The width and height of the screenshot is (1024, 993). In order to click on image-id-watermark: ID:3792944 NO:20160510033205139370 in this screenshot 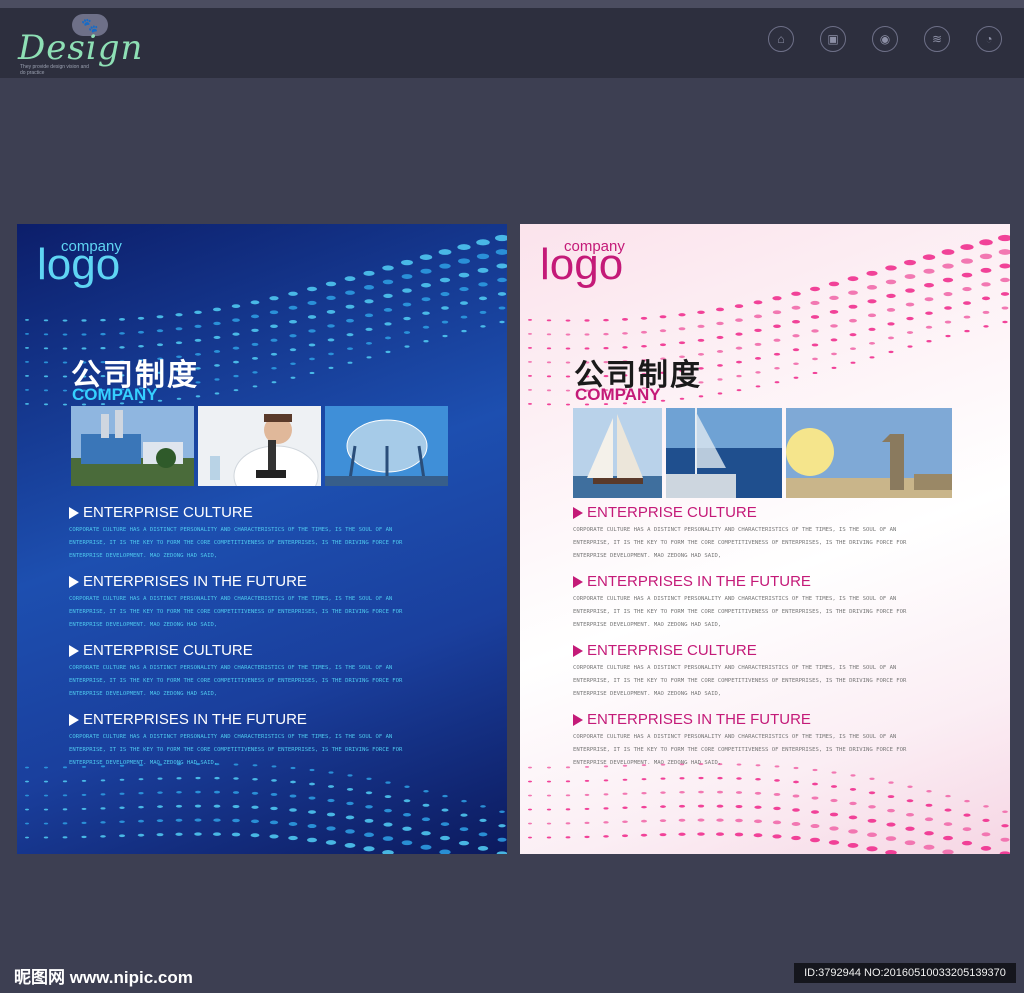, I will do `click(905, 973)`.